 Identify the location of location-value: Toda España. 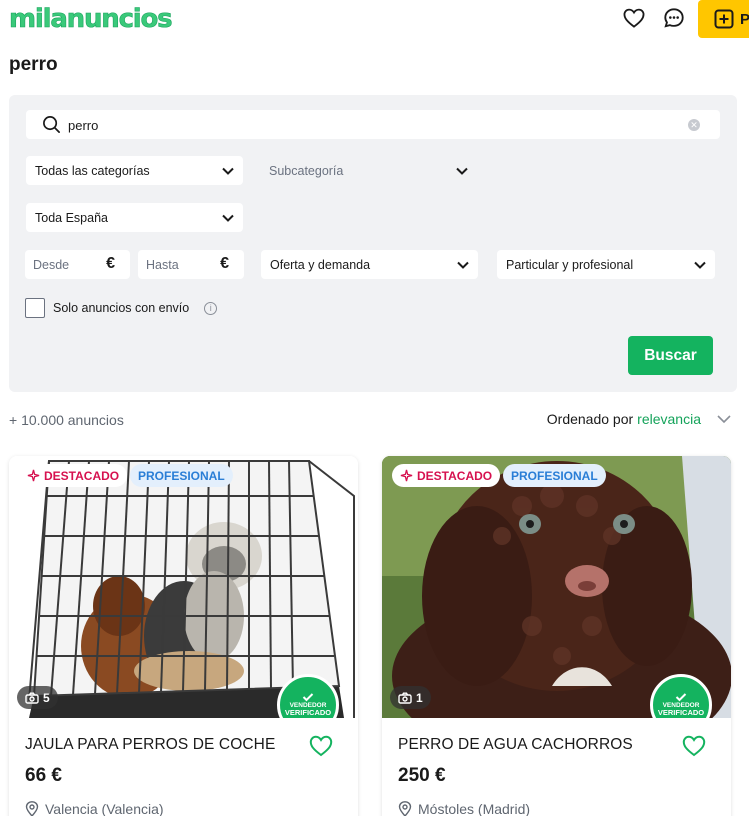
(71, 217).